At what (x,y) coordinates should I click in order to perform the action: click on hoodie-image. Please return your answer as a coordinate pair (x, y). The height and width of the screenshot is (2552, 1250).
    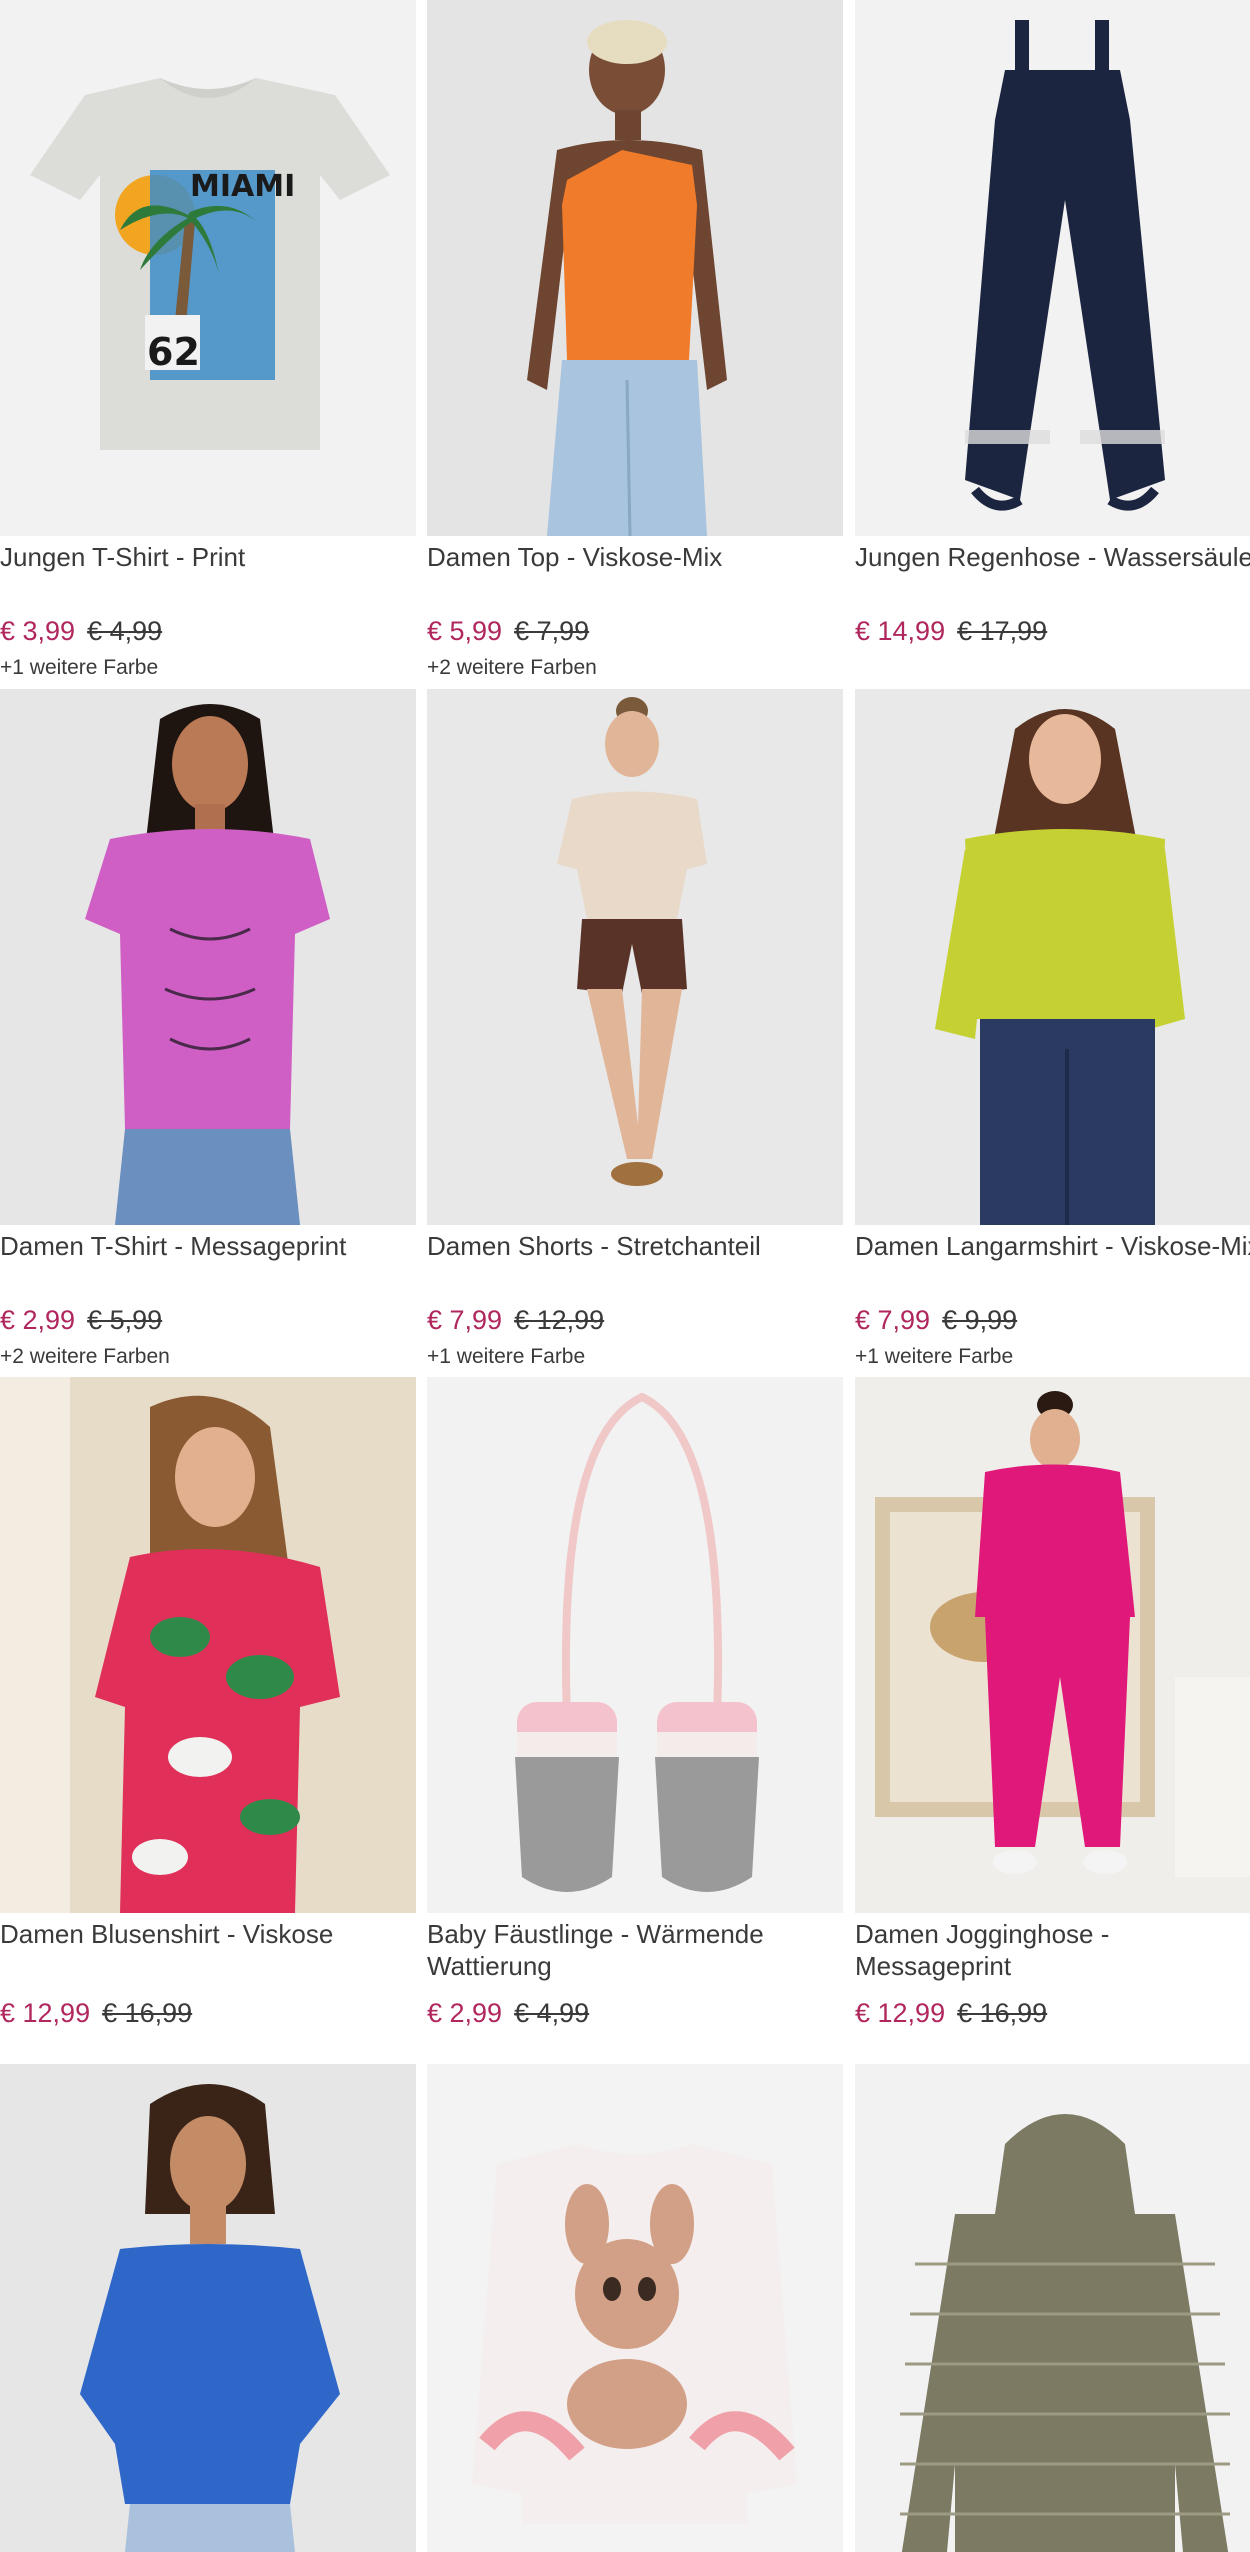
    Looking at the image, I should click on (1052, 2308).